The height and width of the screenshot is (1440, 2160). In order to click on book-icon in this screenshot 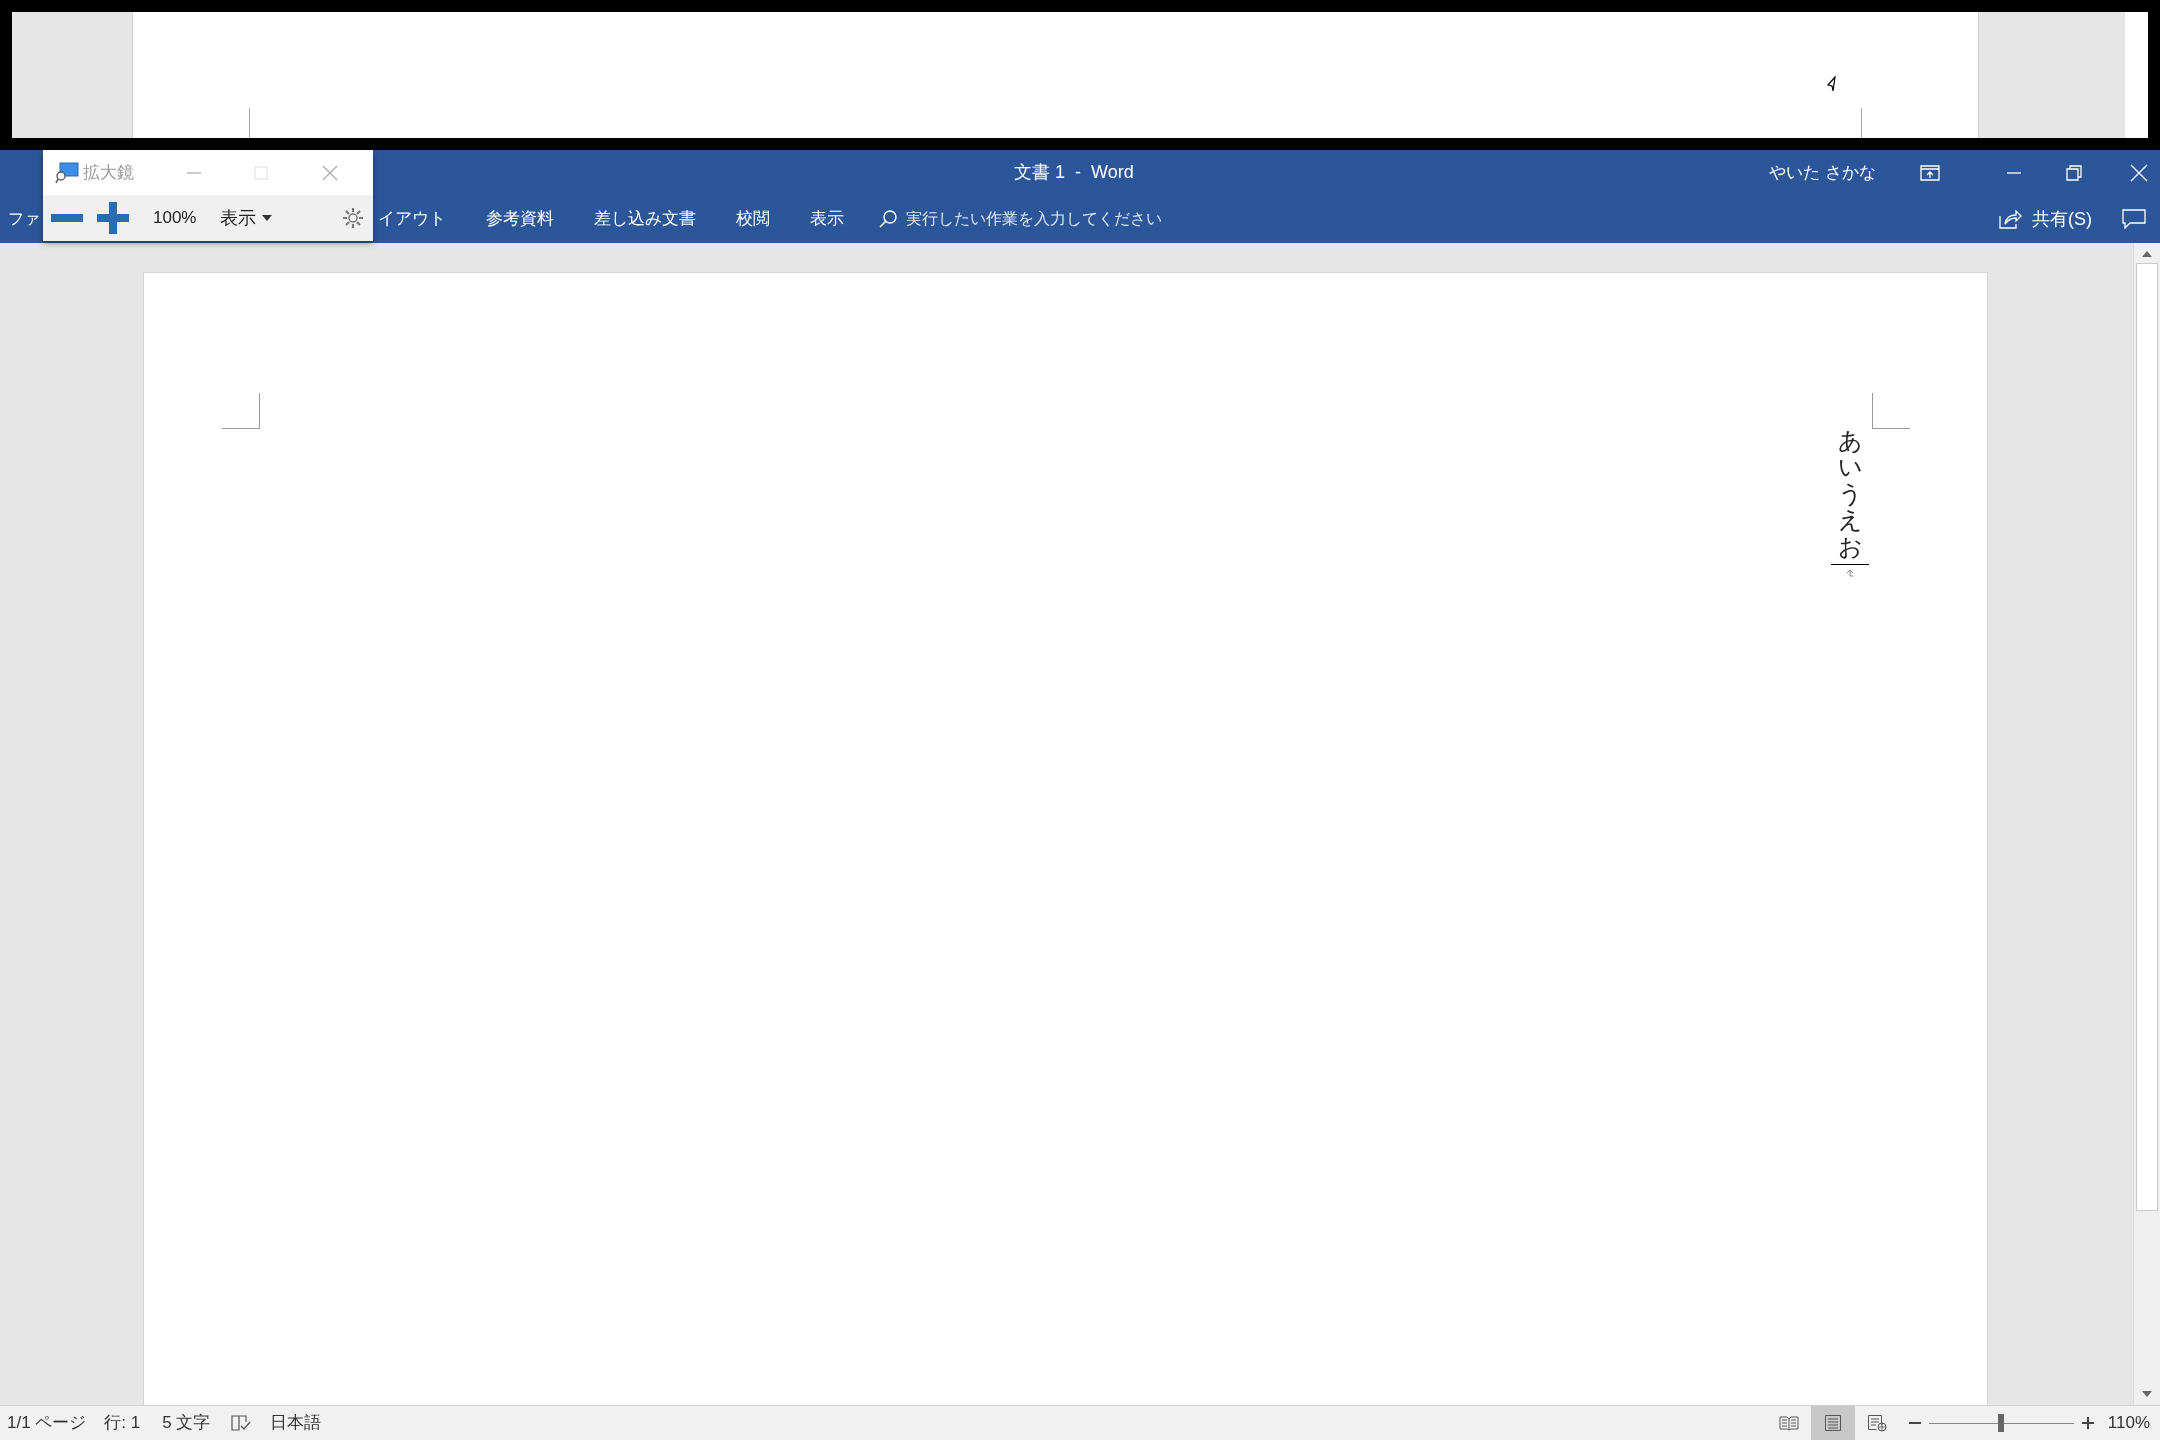, I will do `click(1788, 1423)`.